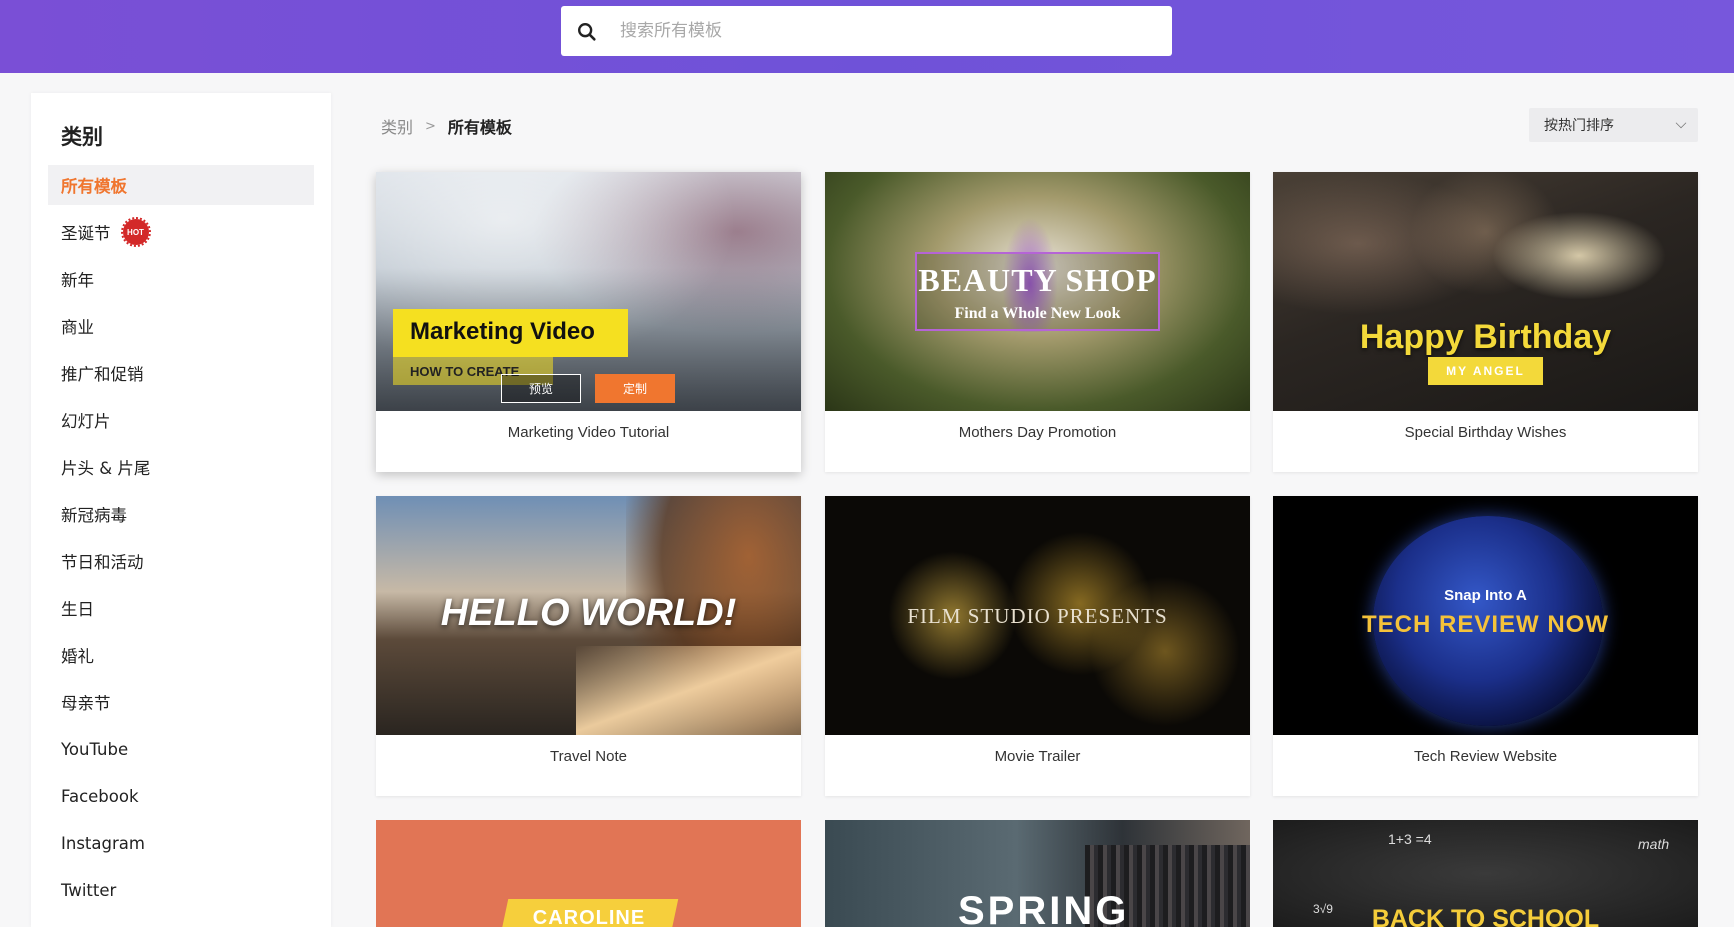  Describe the element at coordinates (82, 137) in the screenshot. I see `sidebar-title: 类别` at that location.